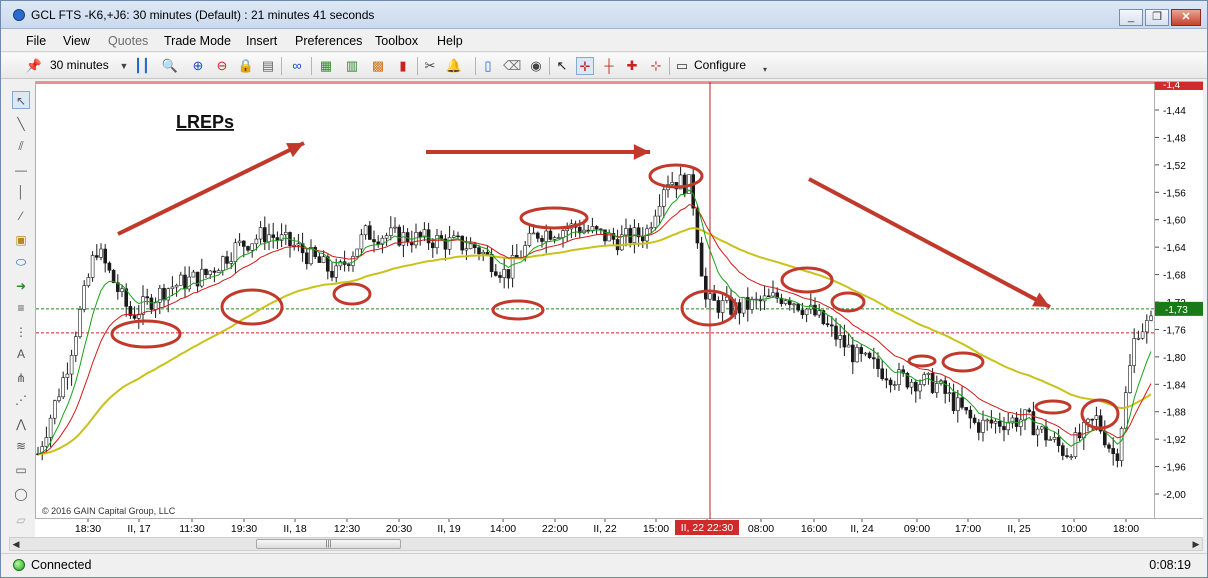 The width and height of the screenshot is (1208, 578). I want to click on ray-tool-icon: ⁄, so click(21, 216).